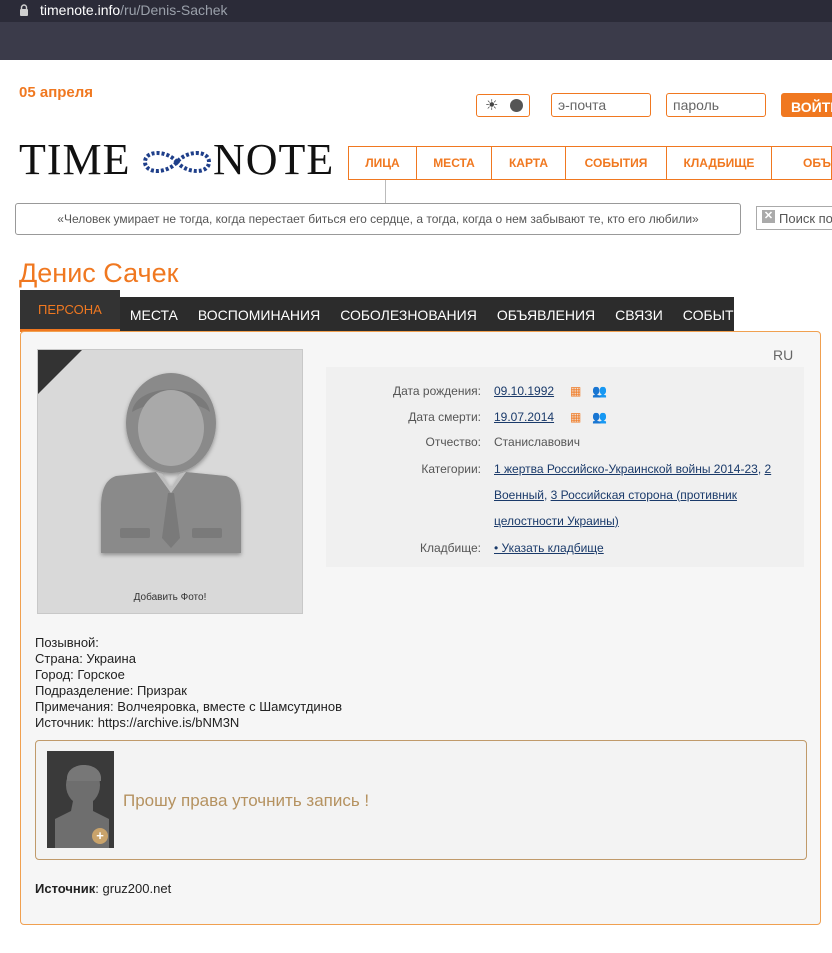 The image size is (832, 953). I want to click on source-value: : gruz200.net, so click(133, 888).